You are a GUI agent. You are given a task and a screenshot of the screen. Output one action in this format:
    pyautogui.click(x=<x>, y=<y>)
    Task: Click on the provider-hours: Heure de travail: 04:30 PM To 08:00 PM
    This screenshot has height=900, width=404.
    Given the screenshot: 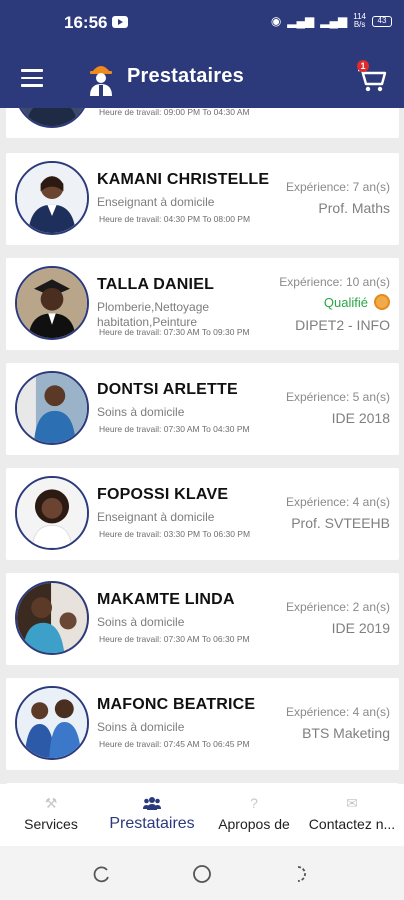 What is the action you would take?
    pyautogui.click(x=175, y=219)
    